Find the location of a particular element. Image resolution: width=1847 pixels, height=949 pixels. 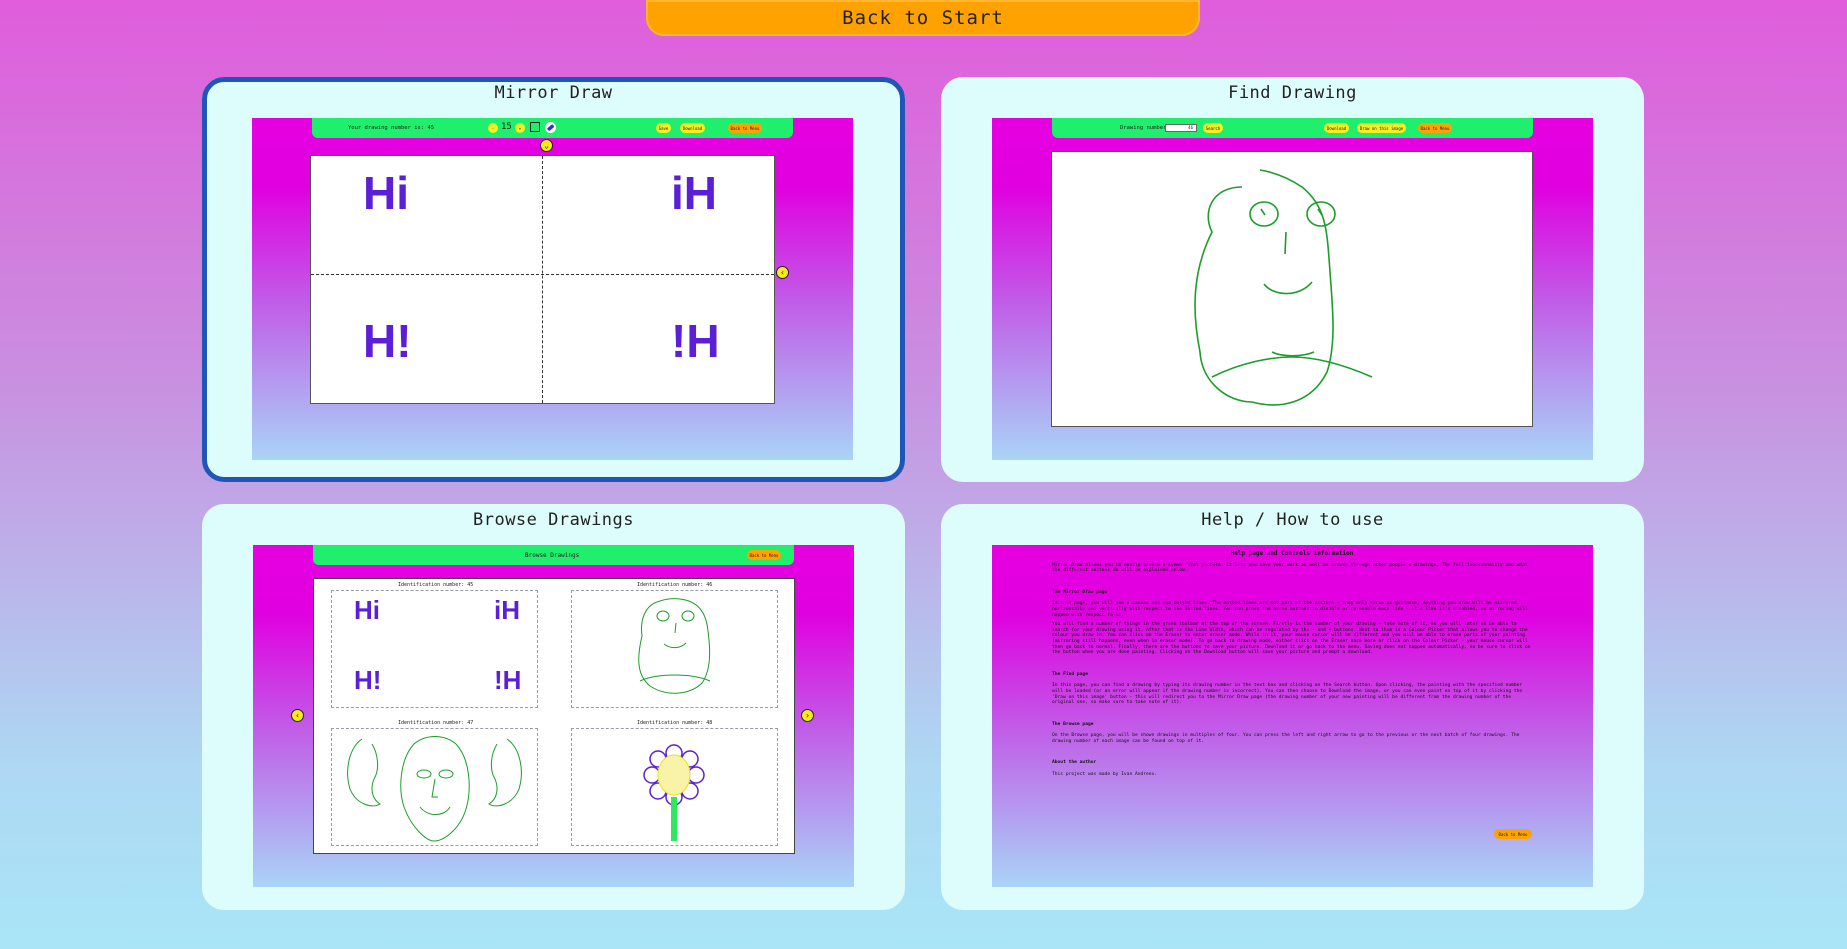

thumb-text: Hi is located at coordinates (367, 610).